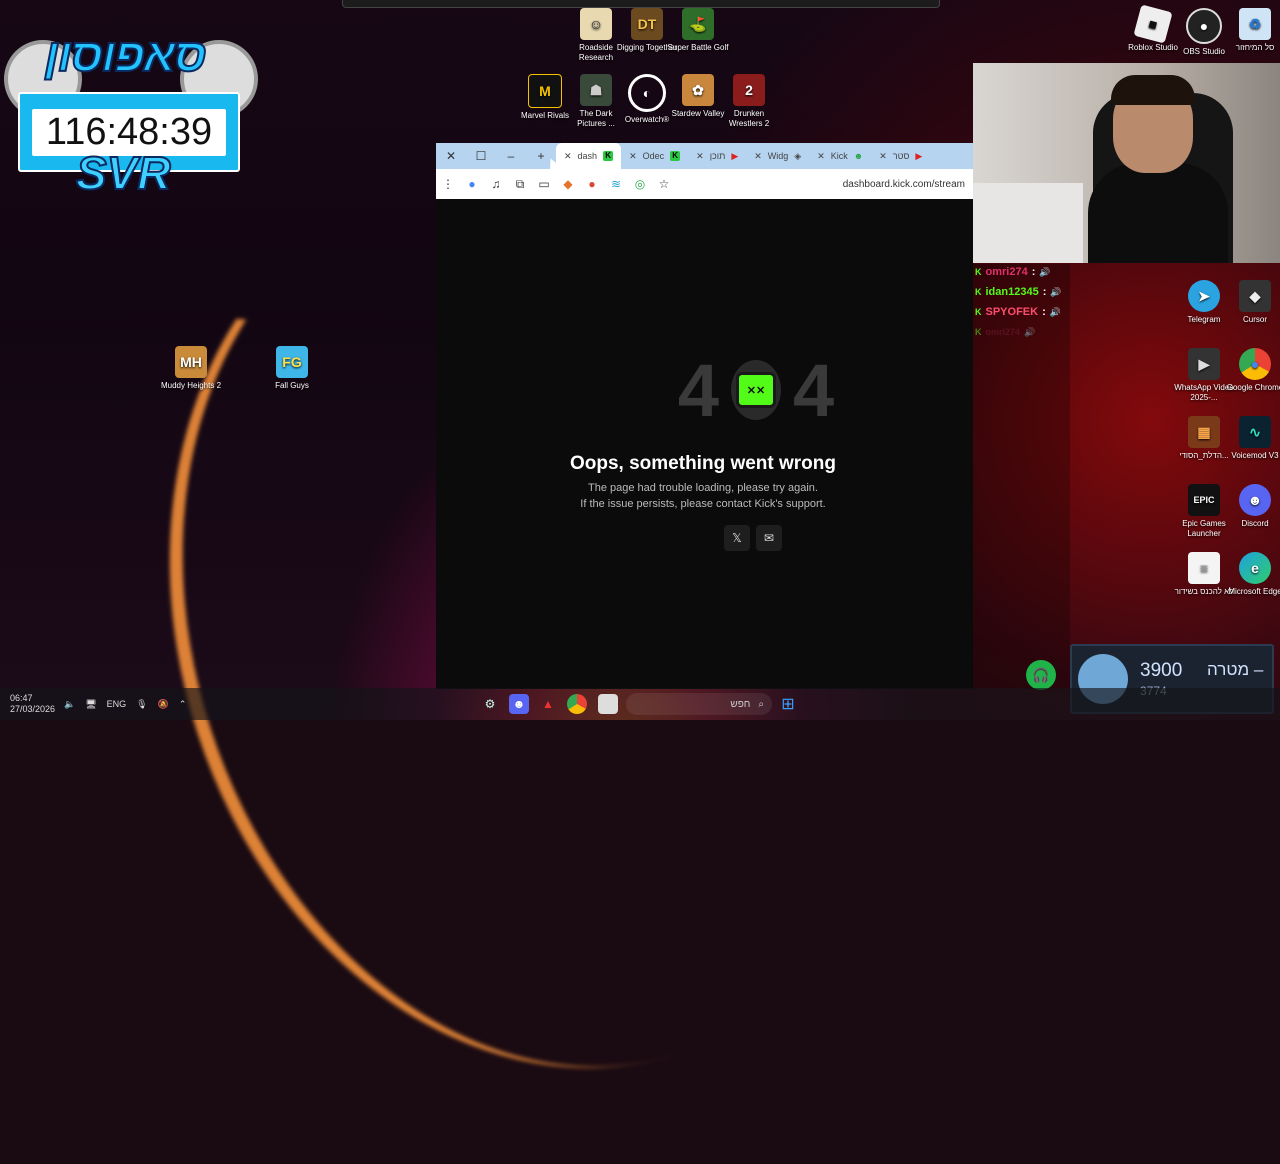 Image resolution: width=1280 pixels, height=1164 pixels. What do you see at coordinates (616, 184) in the screenshot?
I see `extension-icon: ≋` at bounding box center [616, 184].